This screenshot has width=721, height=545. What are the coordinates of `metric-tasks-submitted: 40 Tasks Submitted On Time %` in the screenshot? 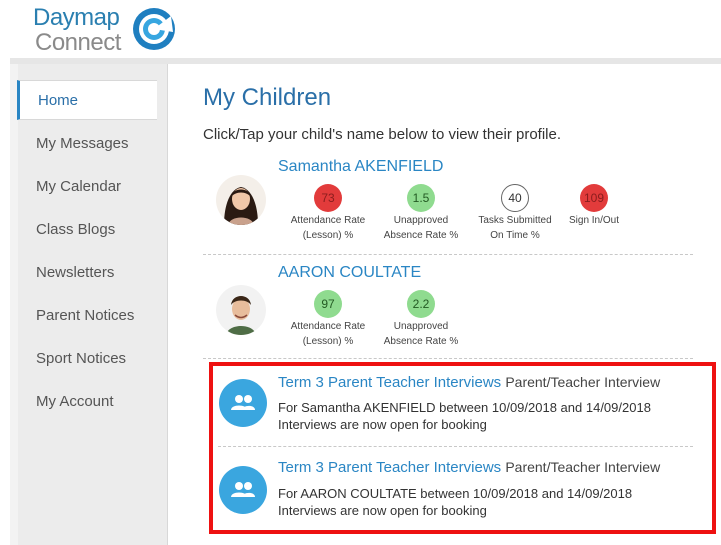 It's located at (515, 213).